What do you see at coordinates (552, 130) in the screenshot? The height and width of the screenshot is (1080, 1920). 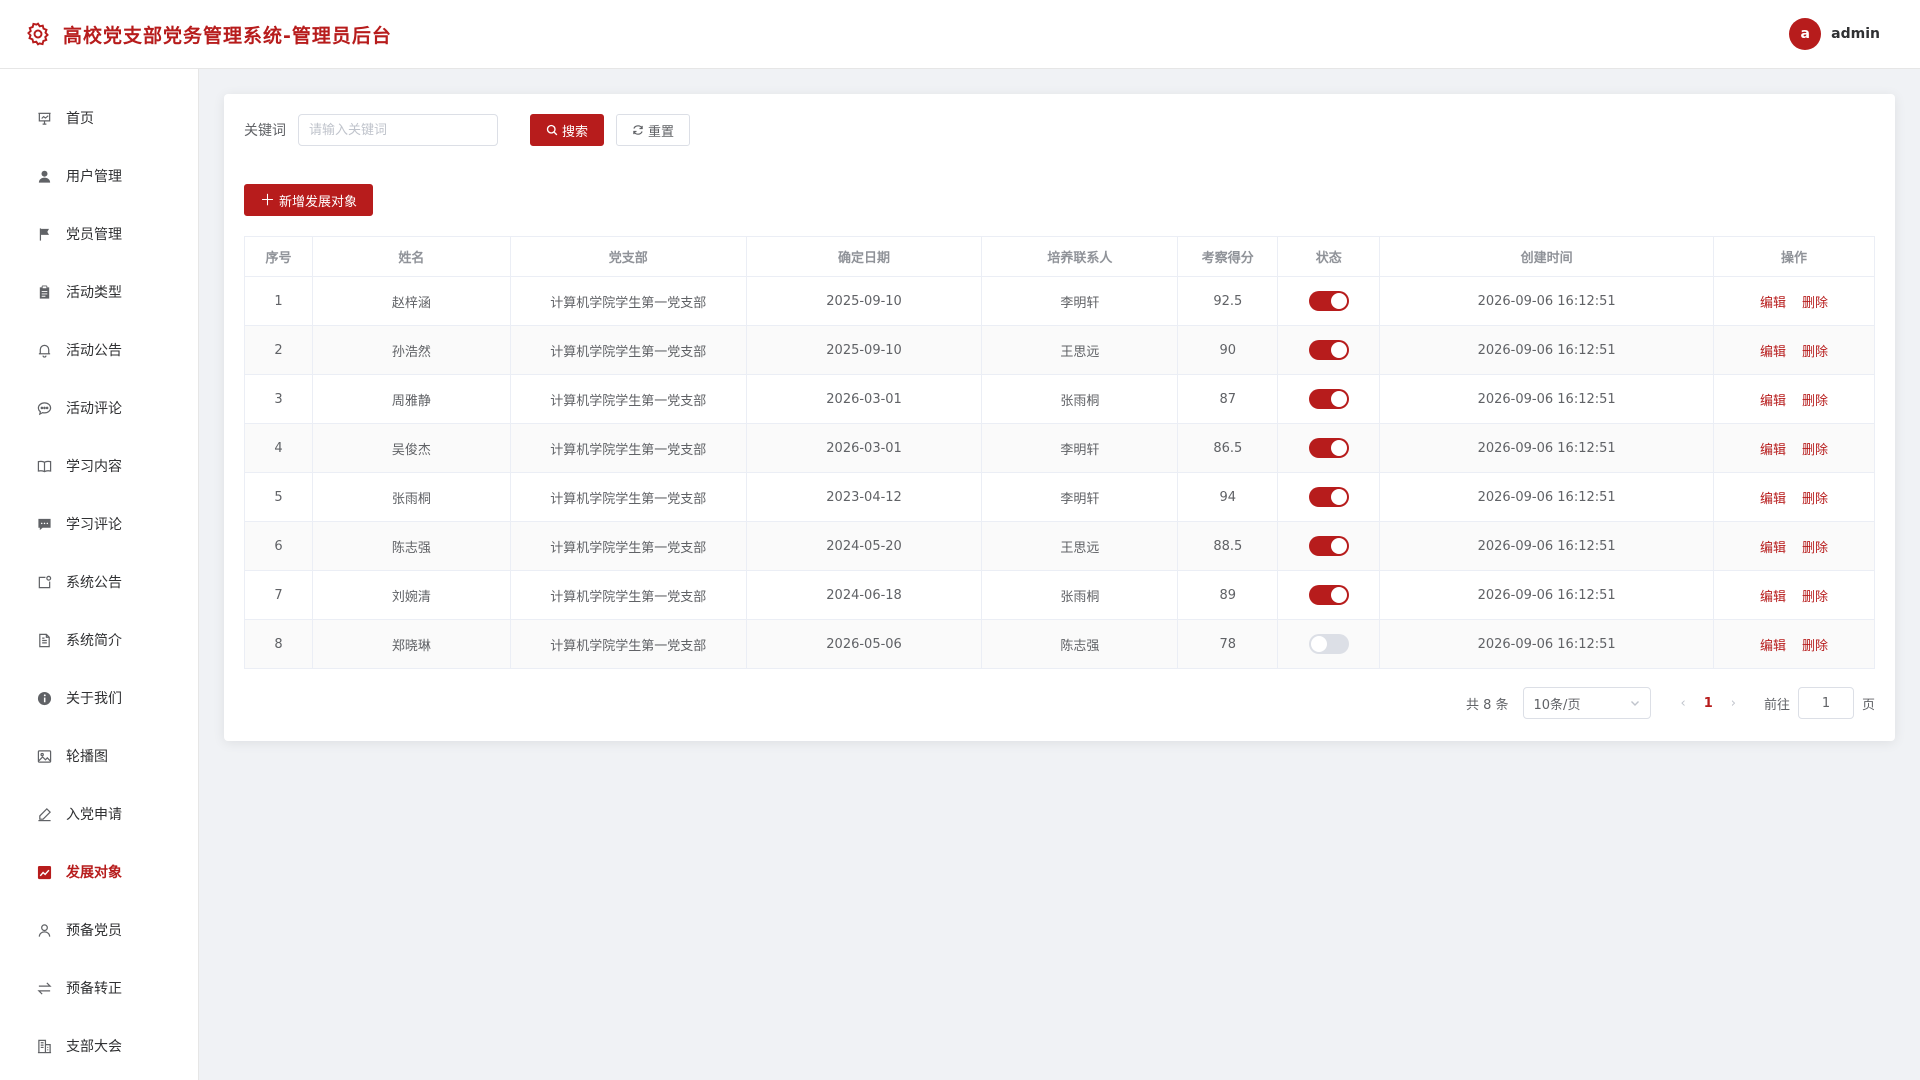 I see `search-icon` at bounding box center [552, 130].